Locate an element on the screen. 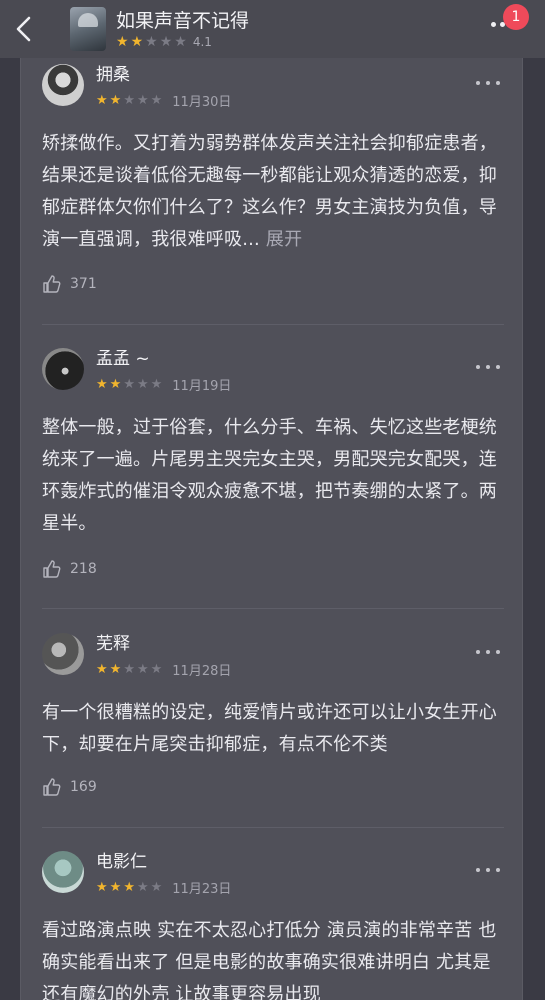 The width and height of the screenshot is (545, 1000). movie-rating: ★ ★ ★ ★ ★ 4.1 is located at coordinates (182, 42).